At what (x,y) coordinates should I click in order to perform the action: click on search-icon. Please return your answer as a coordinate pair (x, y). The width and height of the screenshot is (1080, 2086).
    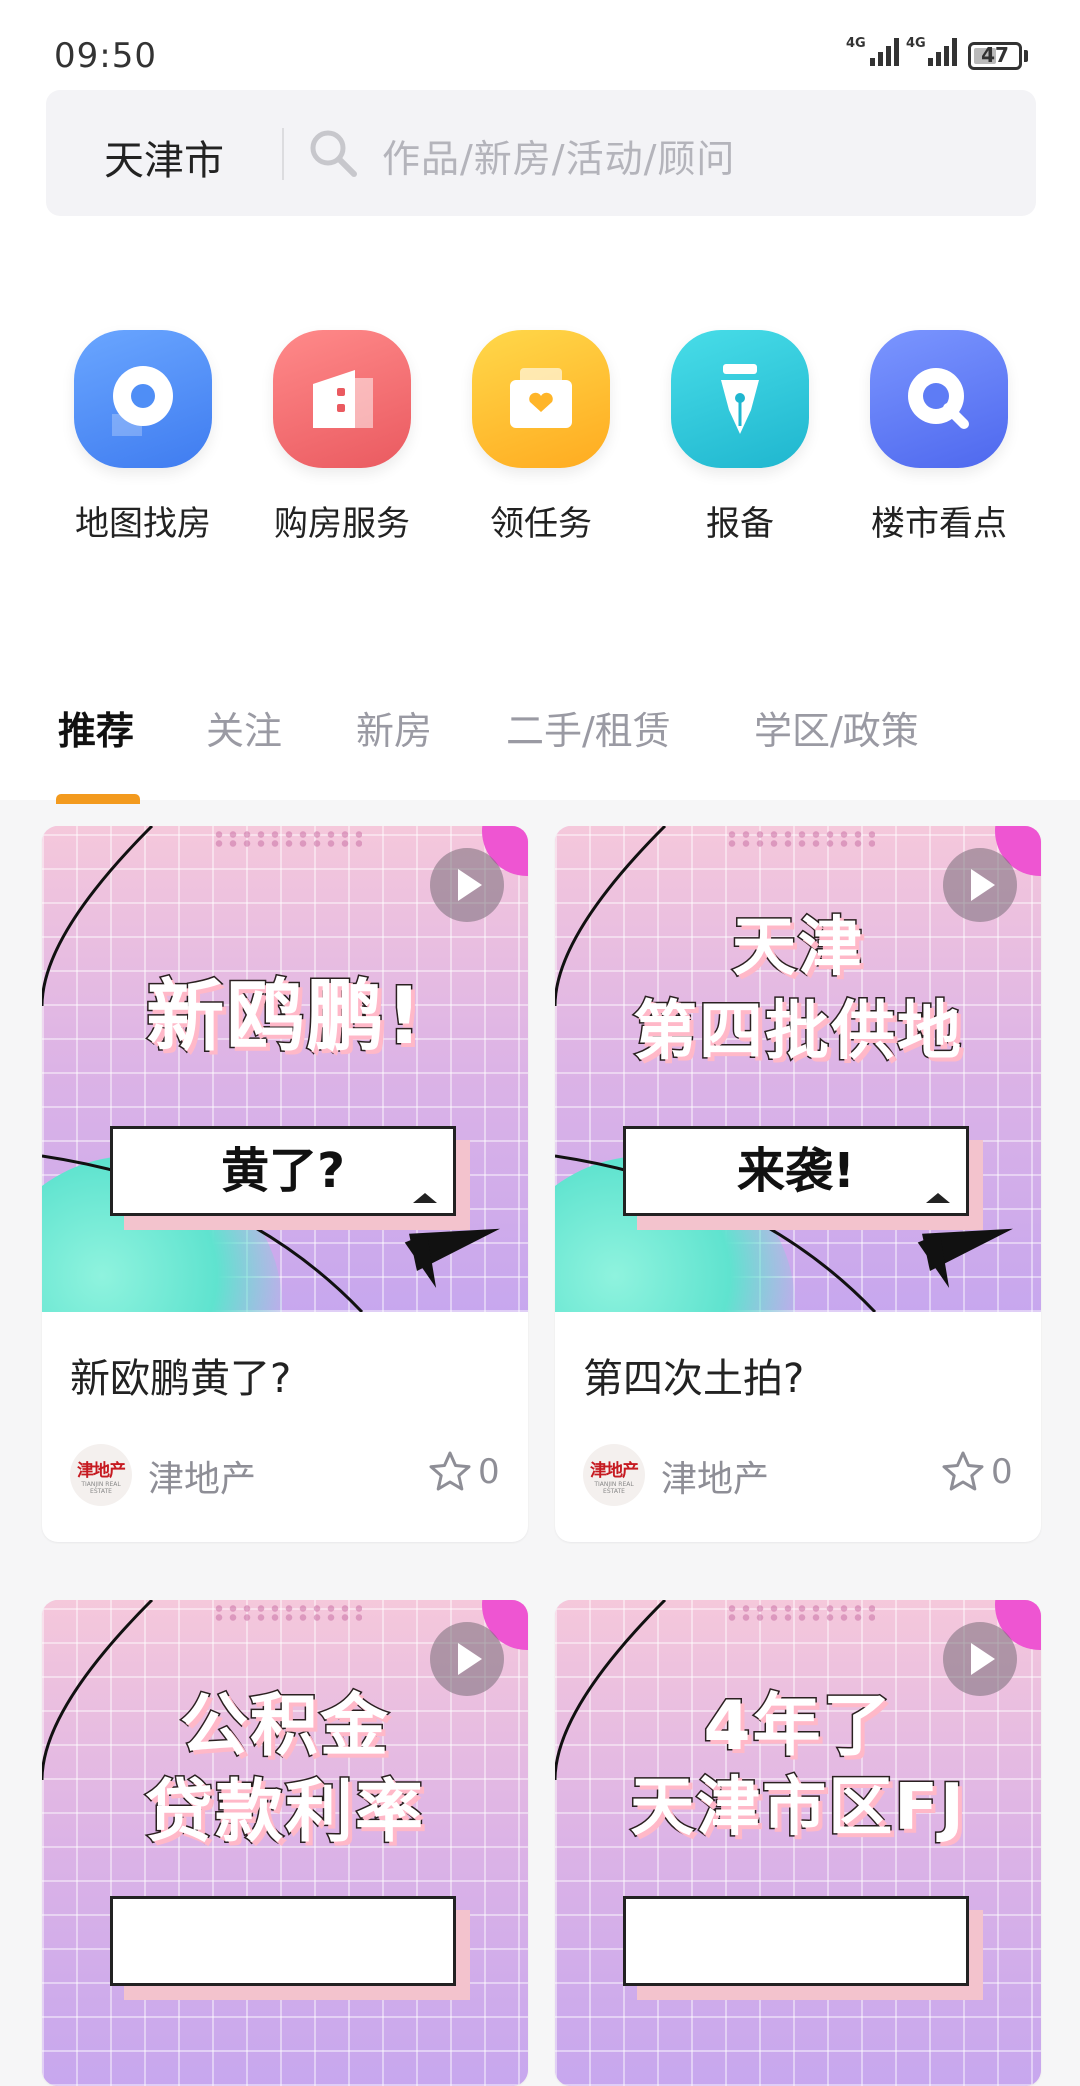
    Looking at the image, I should click on (334, 154).